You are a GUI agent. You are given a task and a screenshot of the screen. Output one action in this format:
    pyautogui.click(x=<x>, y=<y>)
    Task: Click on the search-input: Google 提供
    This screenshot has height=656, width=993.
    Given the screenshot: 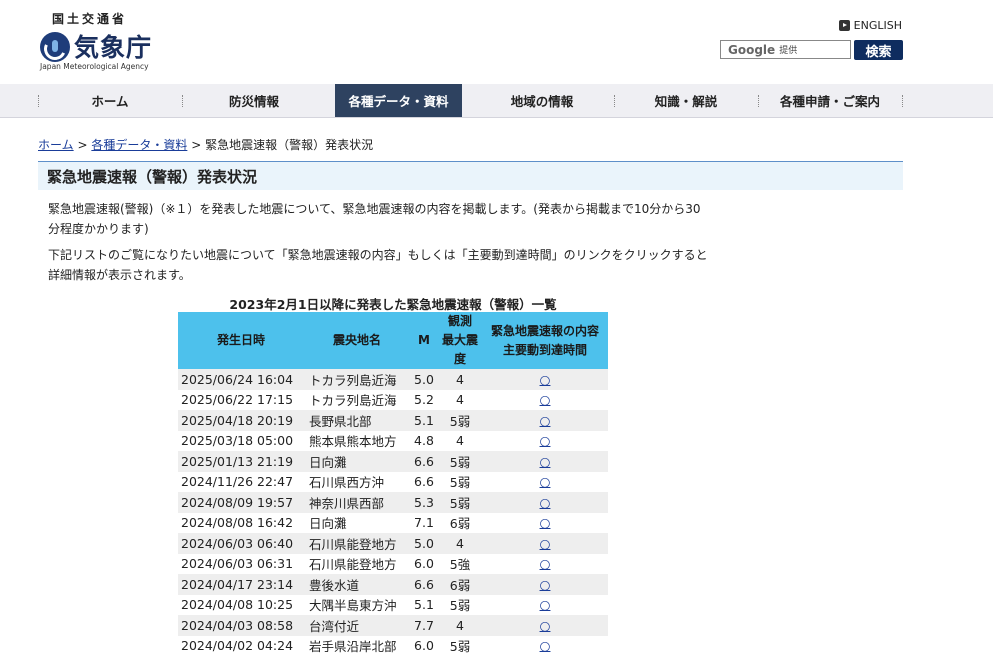 What is the action you would take?
    pyautogui.click(x=785, y=49)
    